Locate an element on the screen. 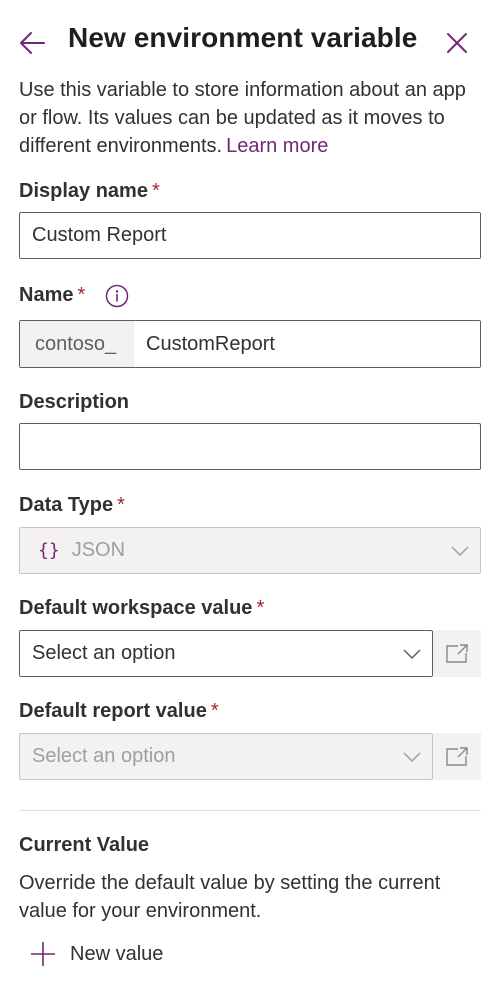  panel-title: New environment variable is located at coordinates (243, 37).